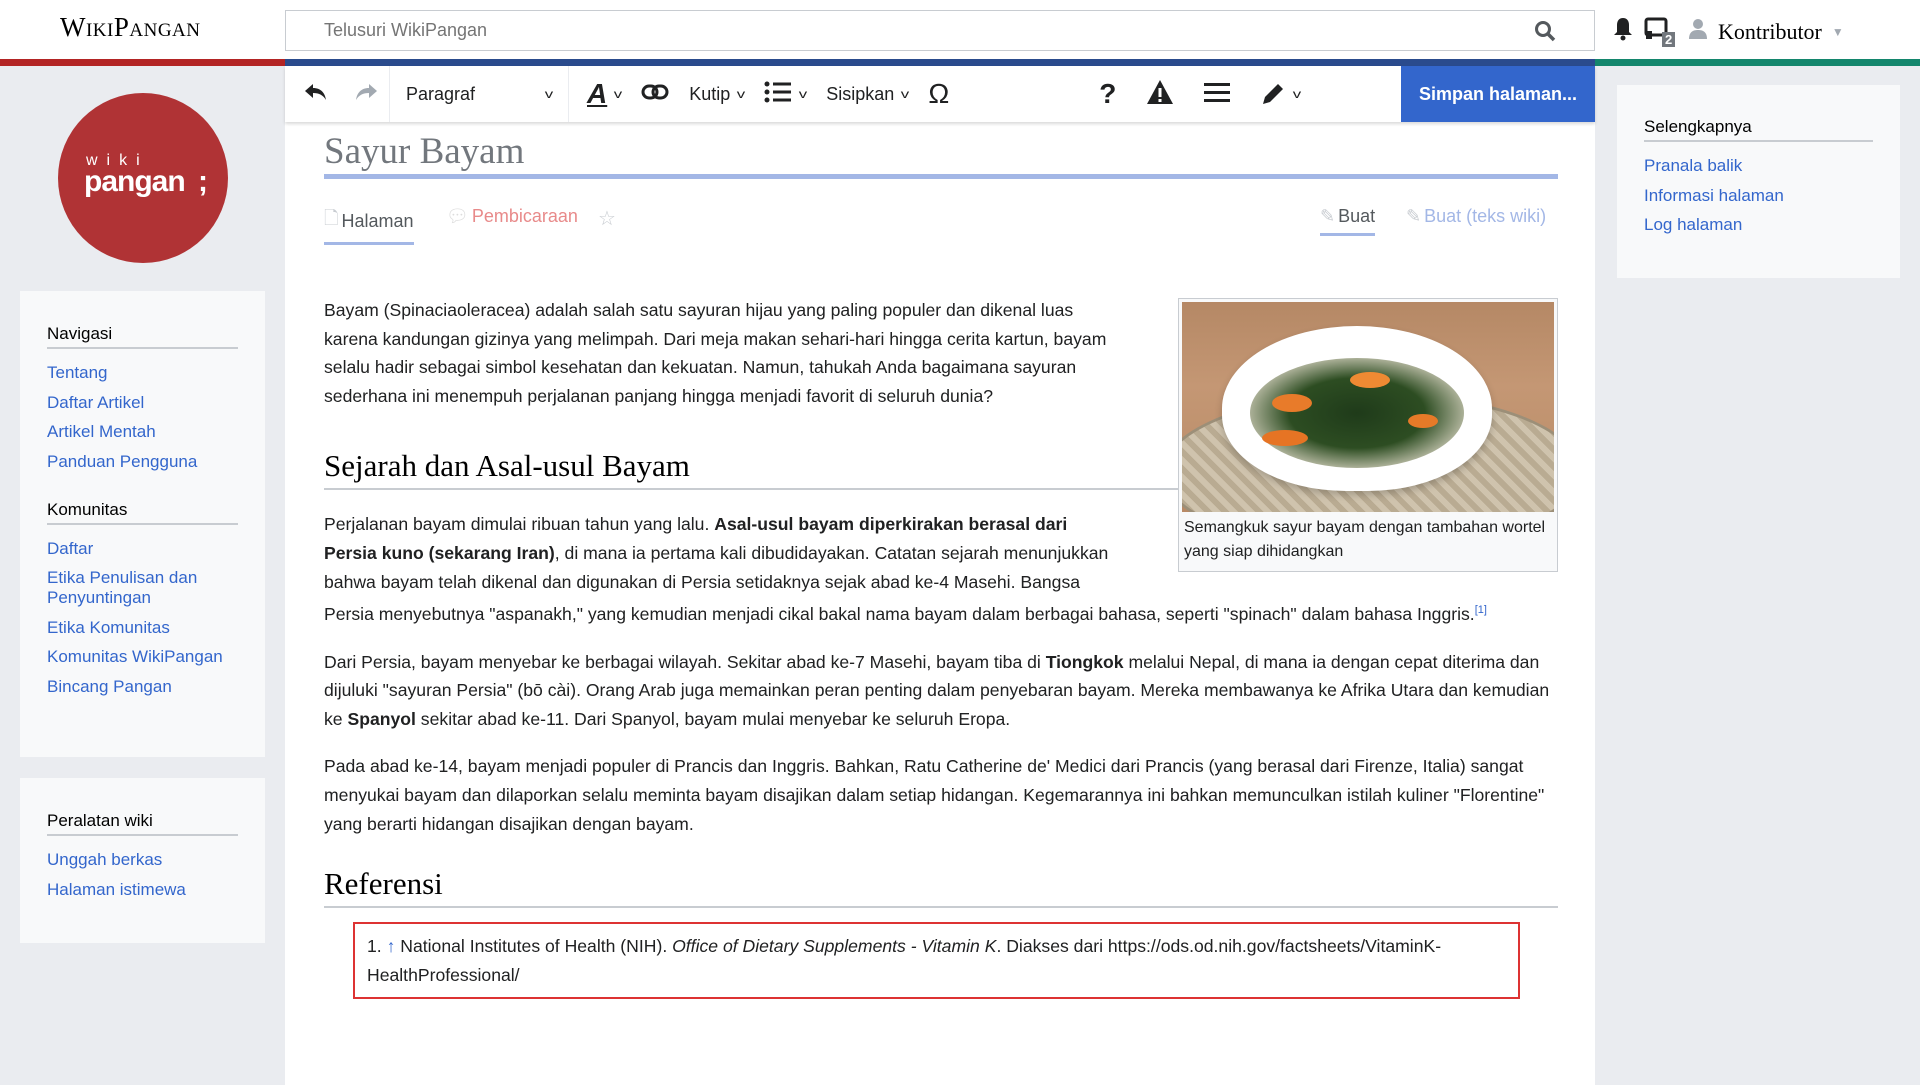 Image resolution: width=1920 pixels, height=1085 pixels. I want to click on list-dropdown: v, so click(785, 94).